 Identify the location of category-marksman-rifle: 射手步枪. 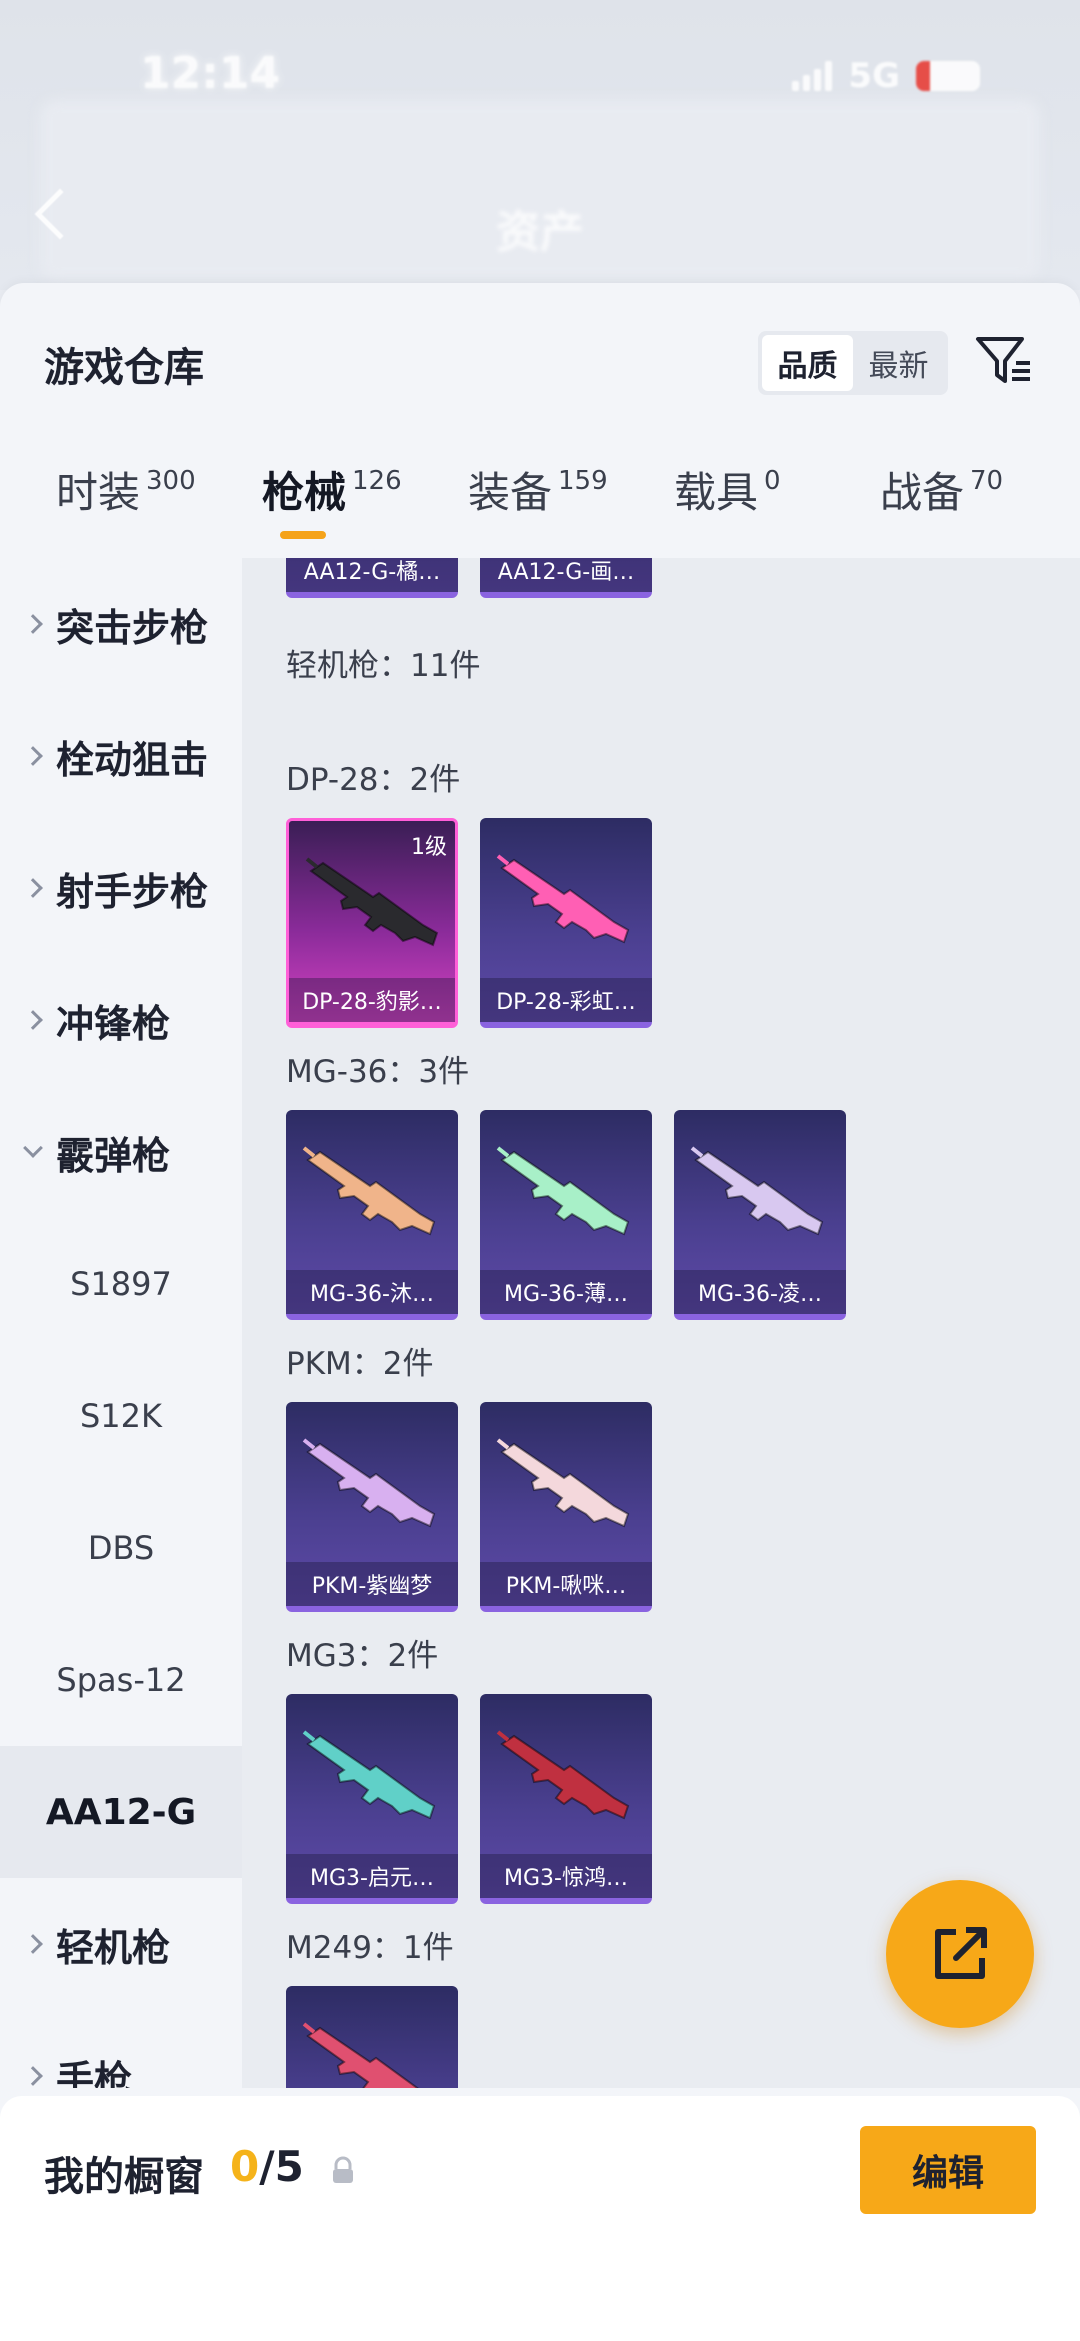
(121, 888).